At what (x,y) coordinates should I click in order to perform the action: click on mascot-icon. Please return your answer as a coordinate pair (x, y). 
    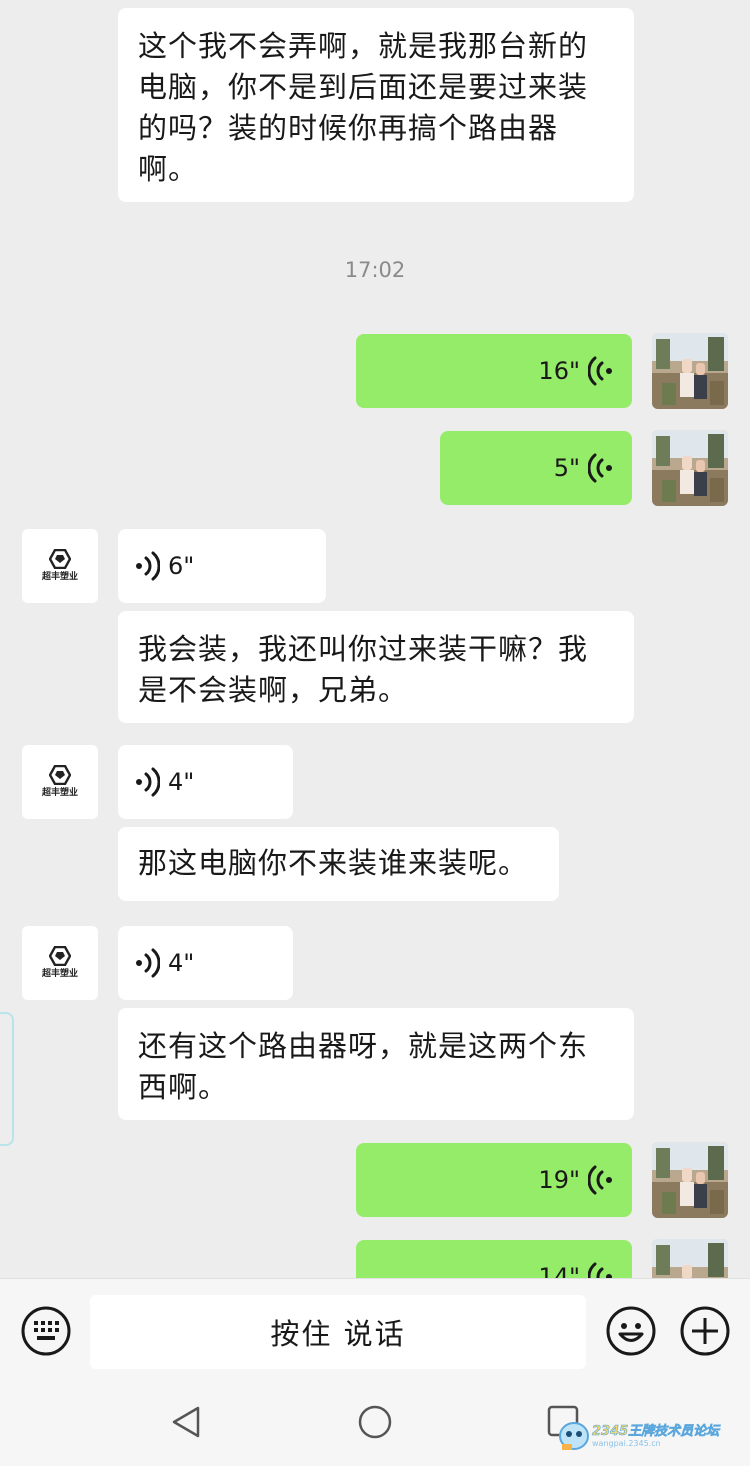
    Looking at the image, I should click on (574, 1436).